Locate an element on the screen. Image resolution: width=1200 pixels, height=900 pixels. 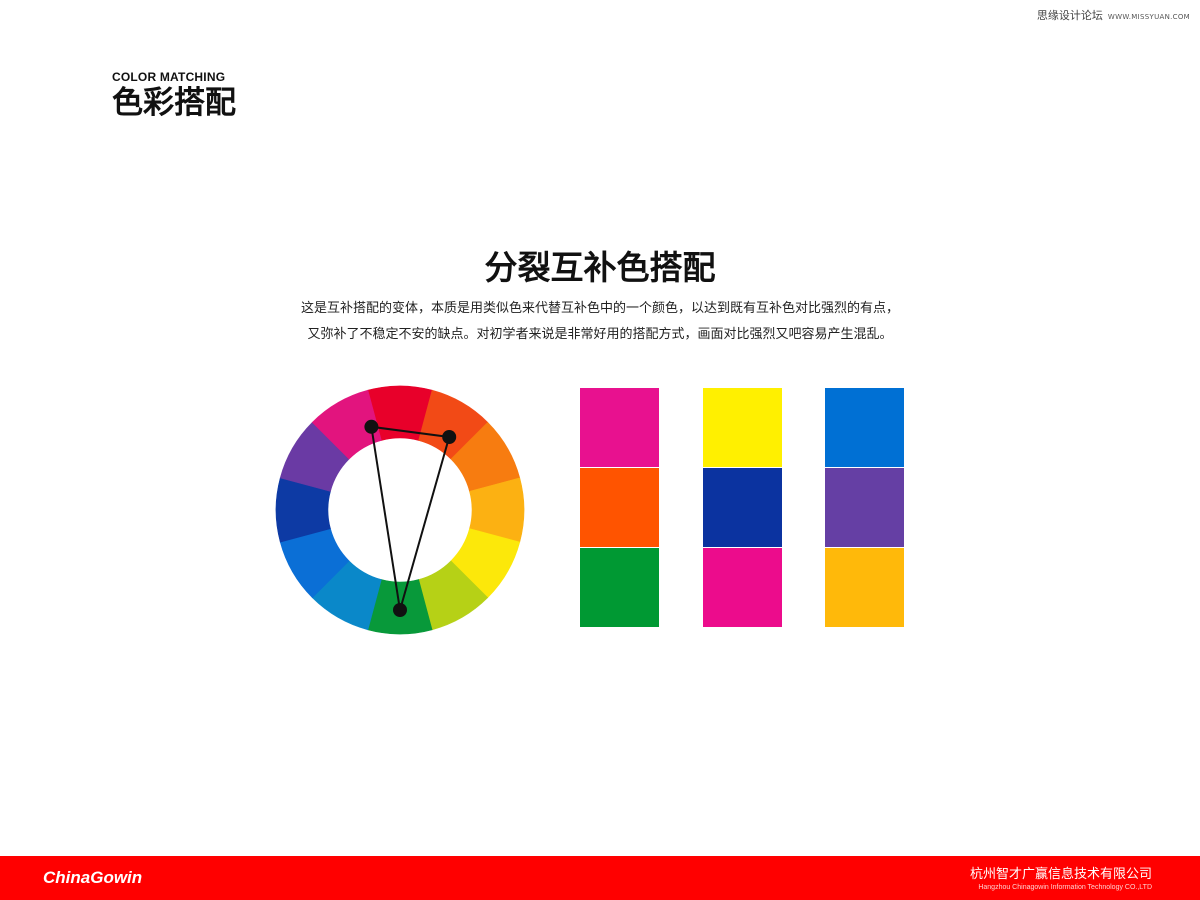
header-title-en: COLOR MATCHING is located at coordinates (169, 77).